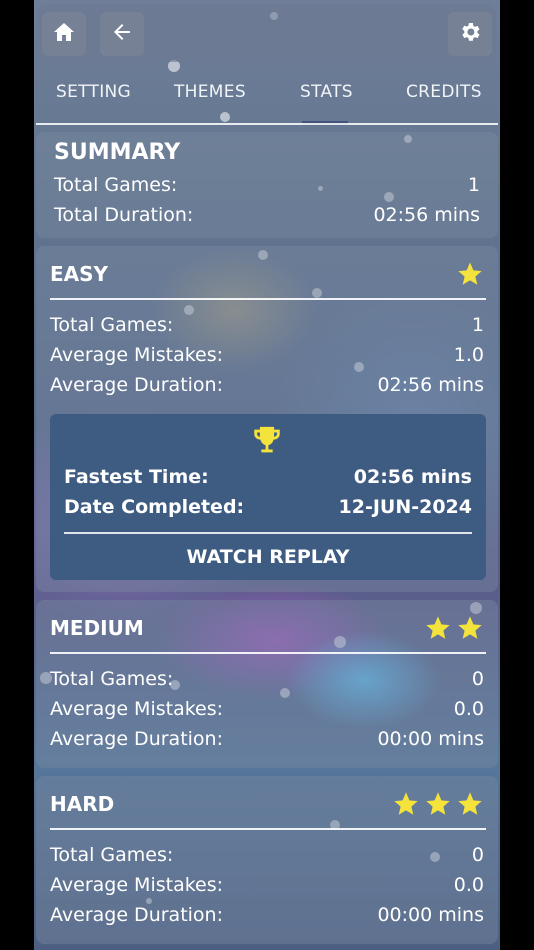  I want to click on easy-total-games-value: 1, so click(477, 325).